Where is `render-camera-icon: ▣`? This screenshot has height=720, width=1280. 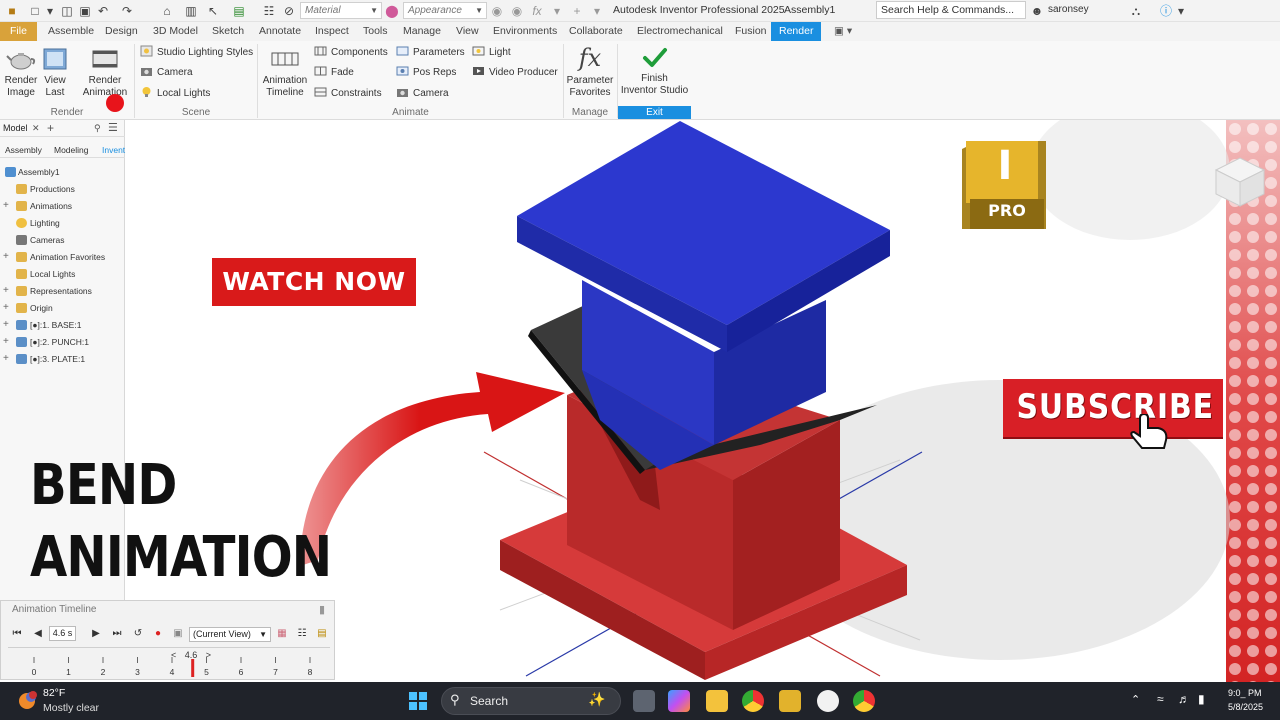
render-camera-icon: ▣ is located at coordinates (178, 634).